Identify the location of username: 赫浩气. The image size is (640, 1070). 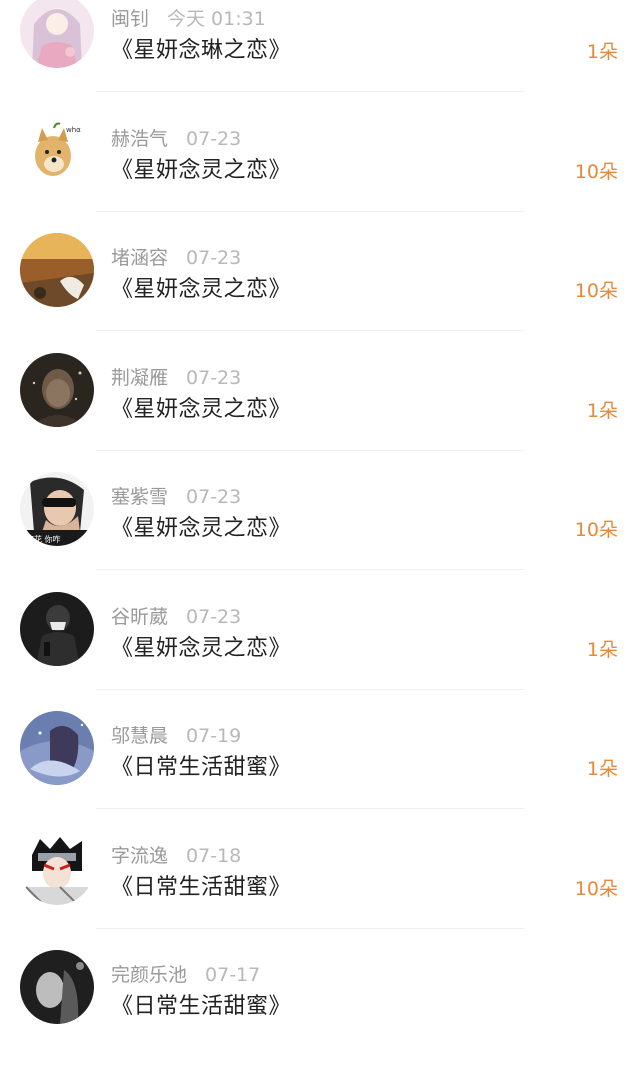
(139, 139).